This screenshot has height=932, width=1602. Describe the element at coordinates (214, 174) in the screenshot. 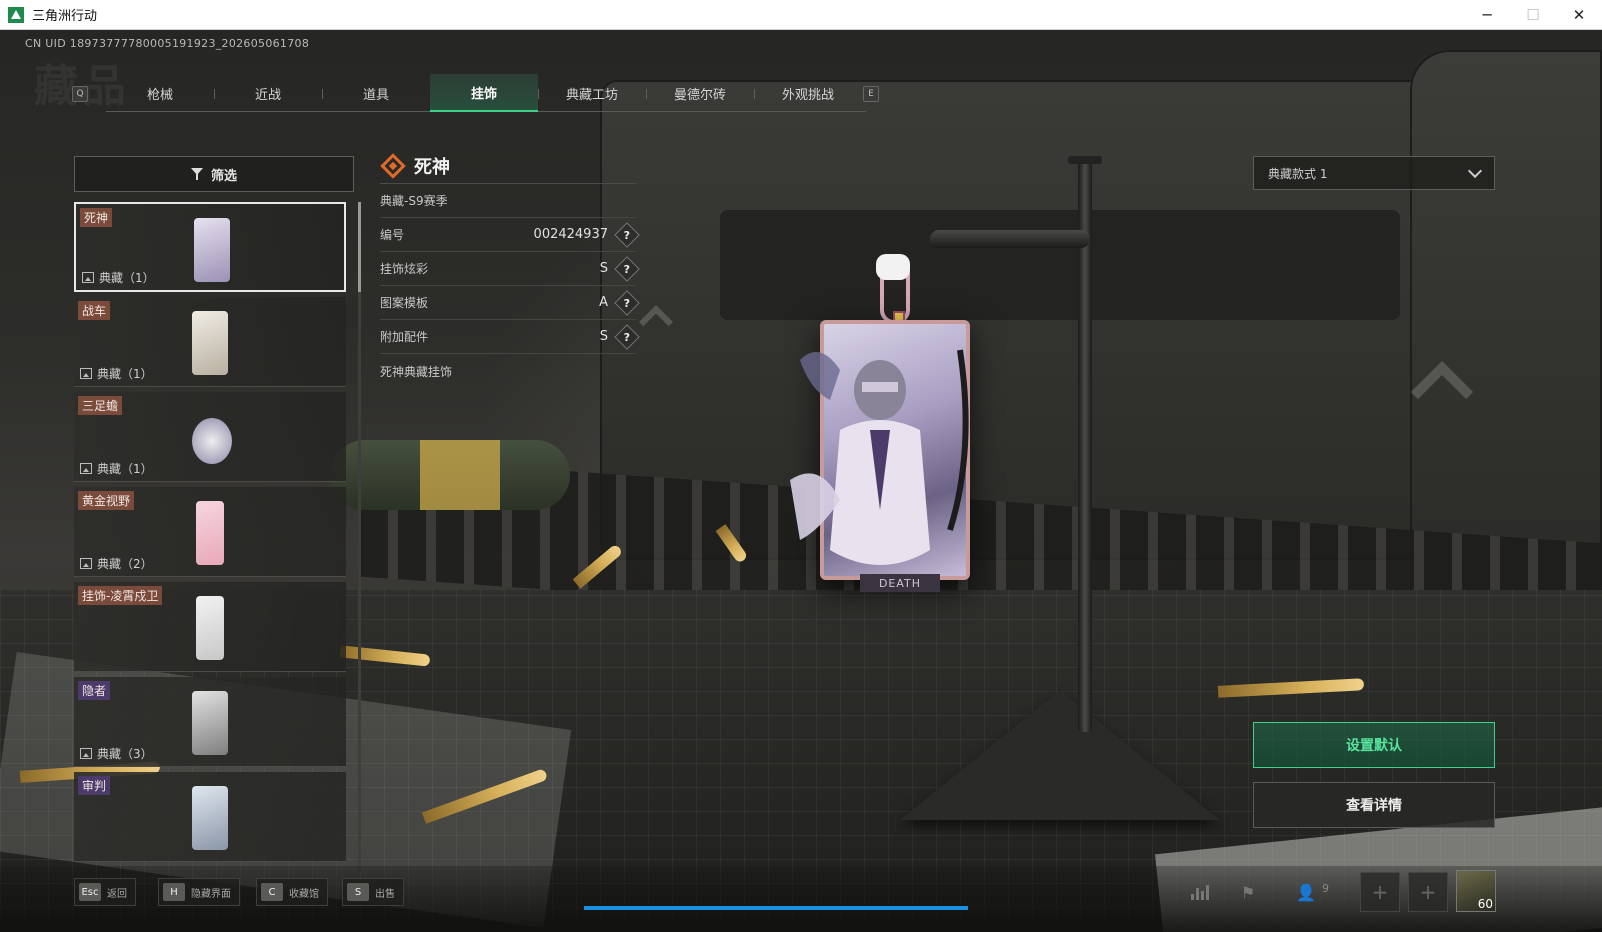

I see `filter-button: 筛选` at that location.